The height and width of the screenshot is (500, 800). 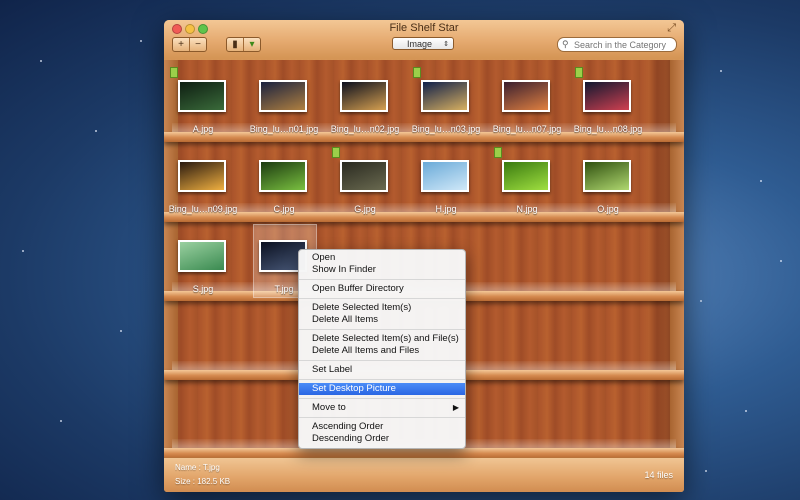 I want to click on menu-item-open-buffer: Open Buffer Directory, so click(x=382, y=289).